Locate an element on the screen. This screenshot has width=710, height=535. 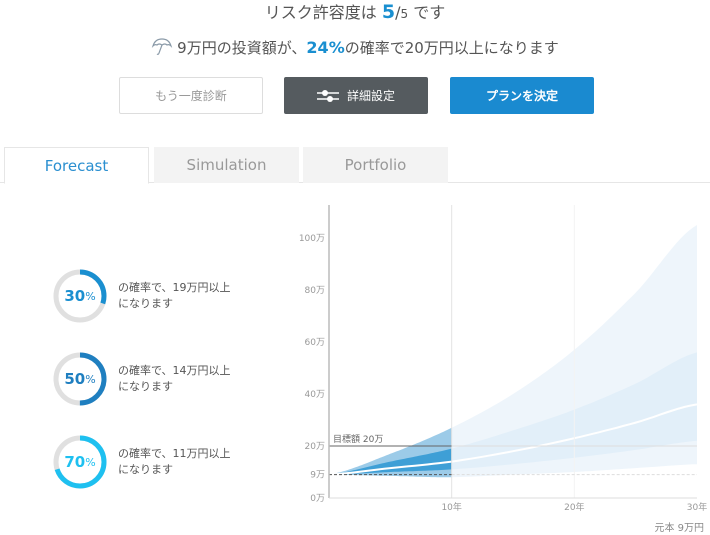
y-tick-label: 40万 is located at coordinates (315, 395).